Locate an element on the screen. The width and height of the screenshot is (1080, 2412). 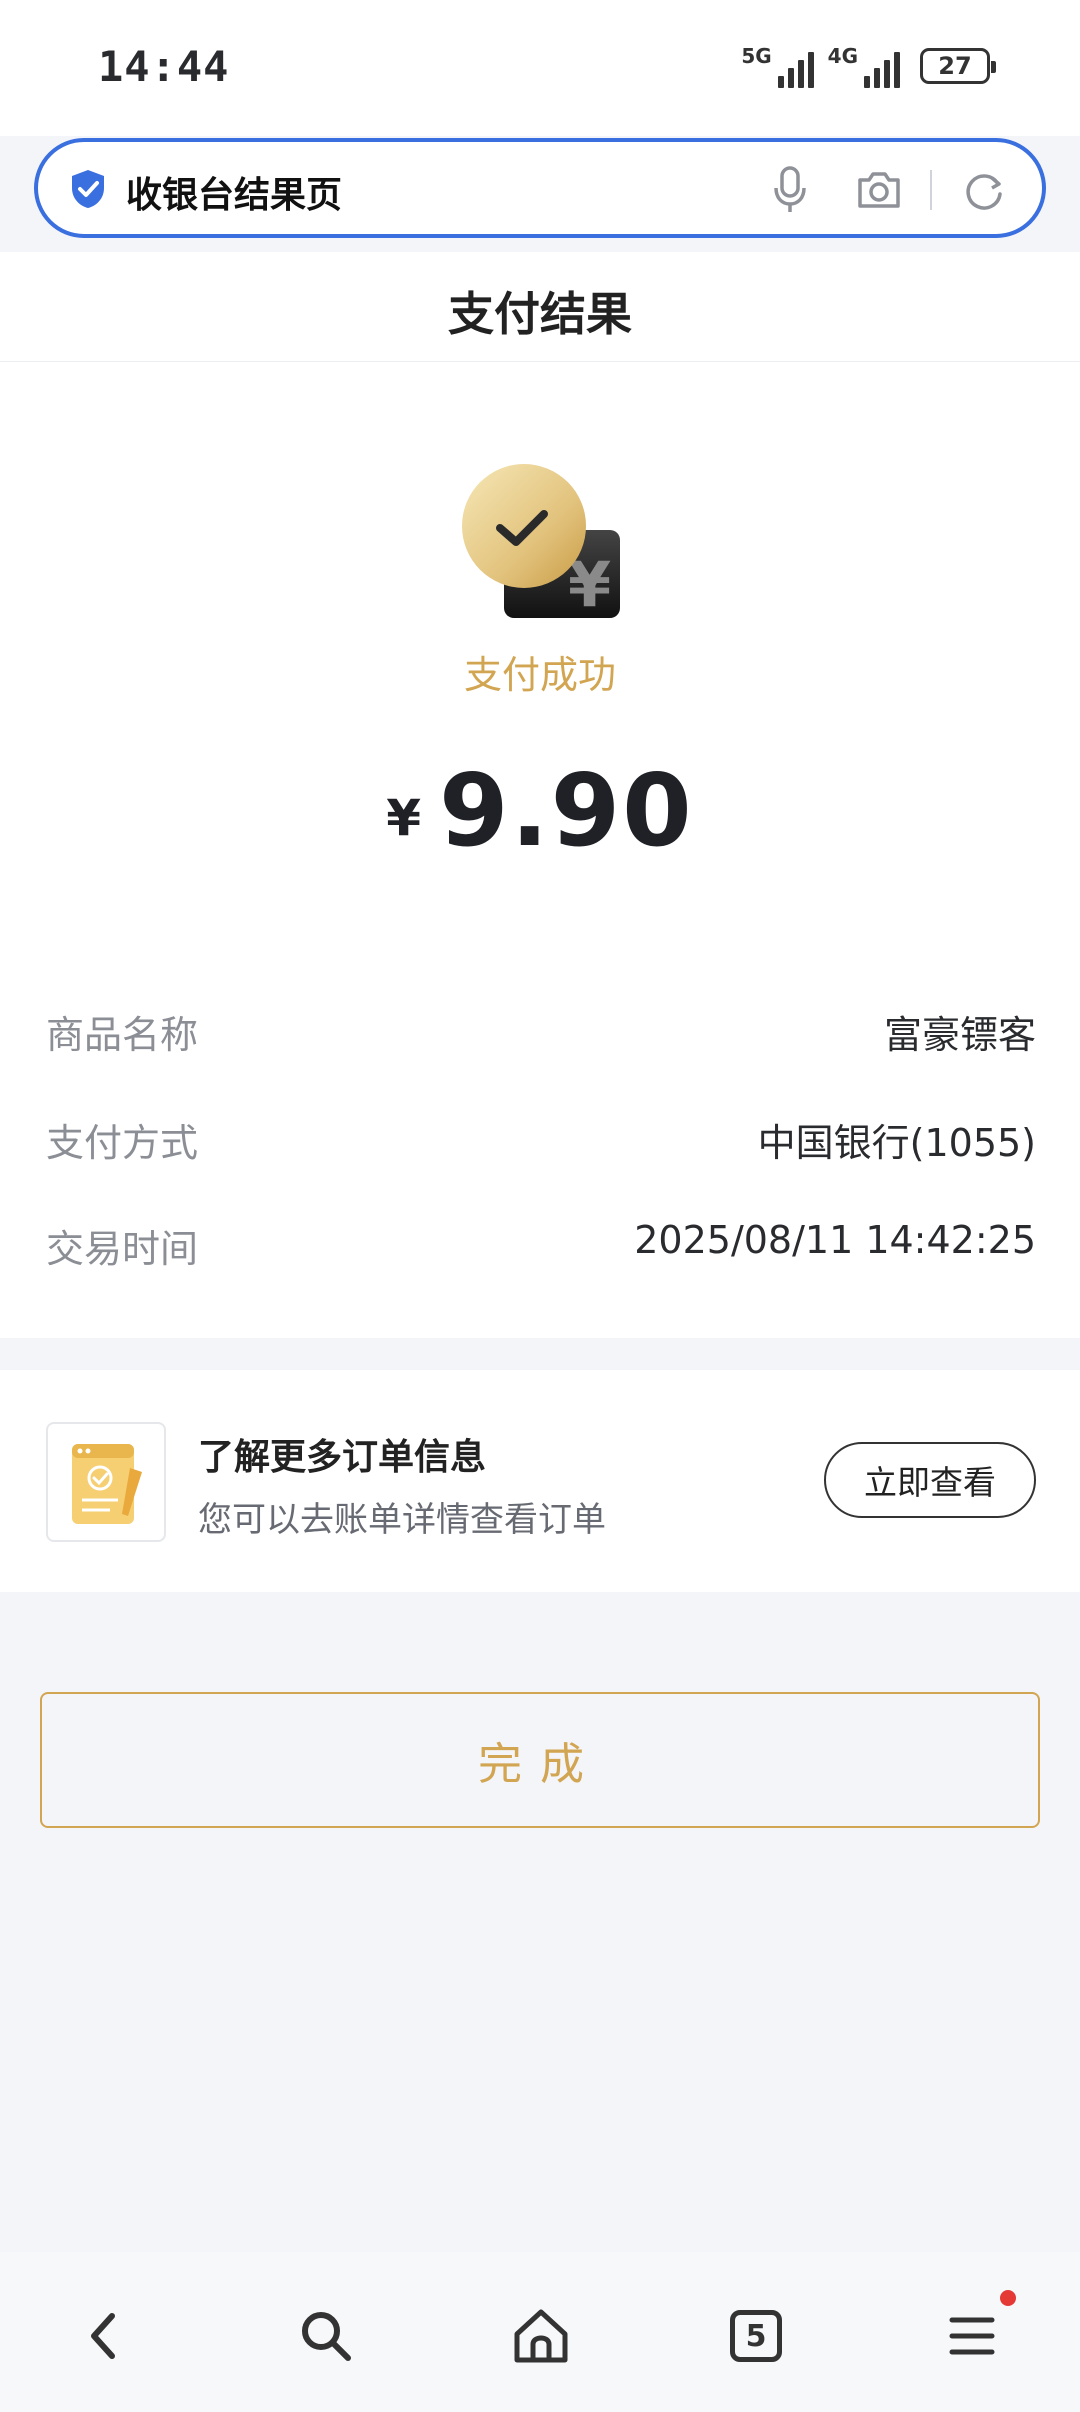
battery-icon: 27 is located at coordinates (958, 66).